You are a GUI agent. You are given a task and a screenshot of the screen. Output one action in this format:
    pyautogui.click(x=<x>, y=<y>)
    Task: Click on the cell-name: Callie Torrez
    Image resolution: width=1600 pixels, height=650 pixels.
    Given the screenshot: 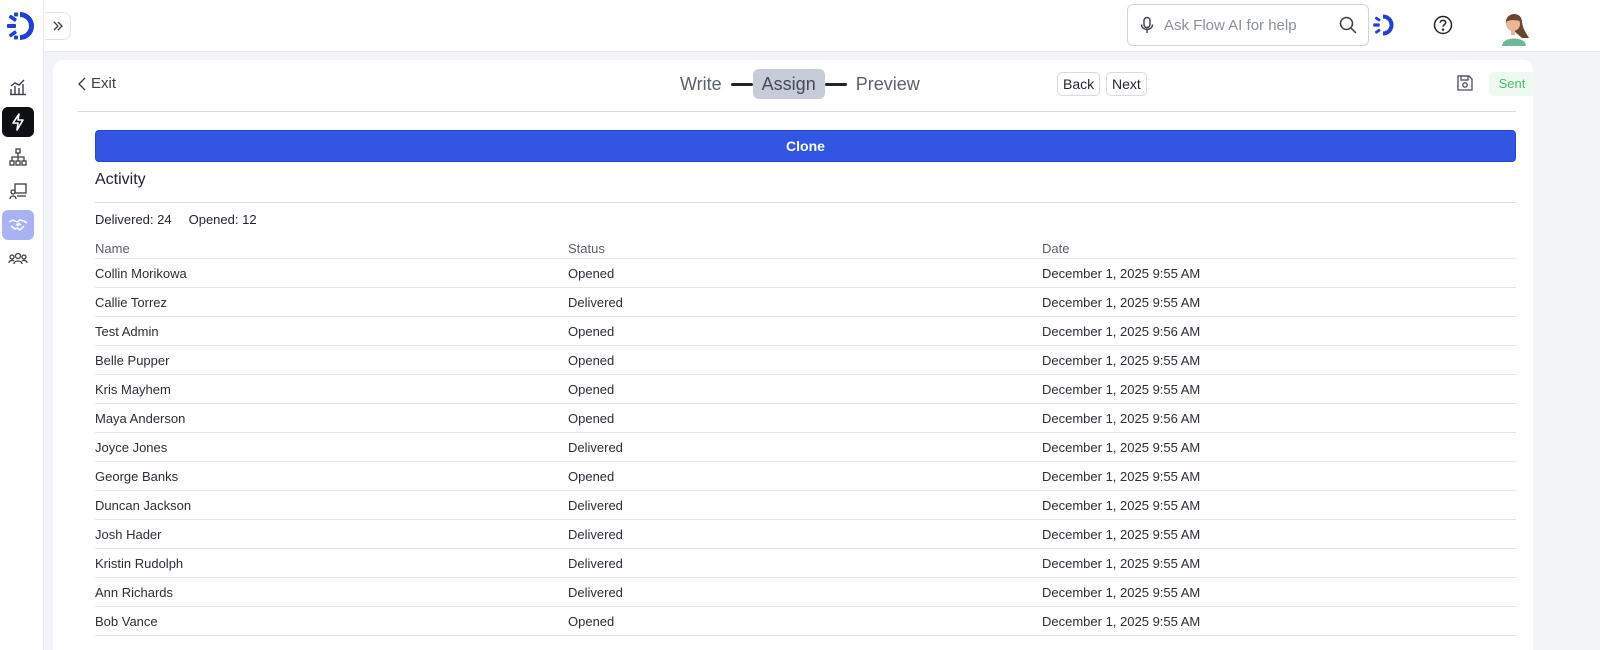 What is the action you would take?
    pyautogui.click(x=131, y=302)
    